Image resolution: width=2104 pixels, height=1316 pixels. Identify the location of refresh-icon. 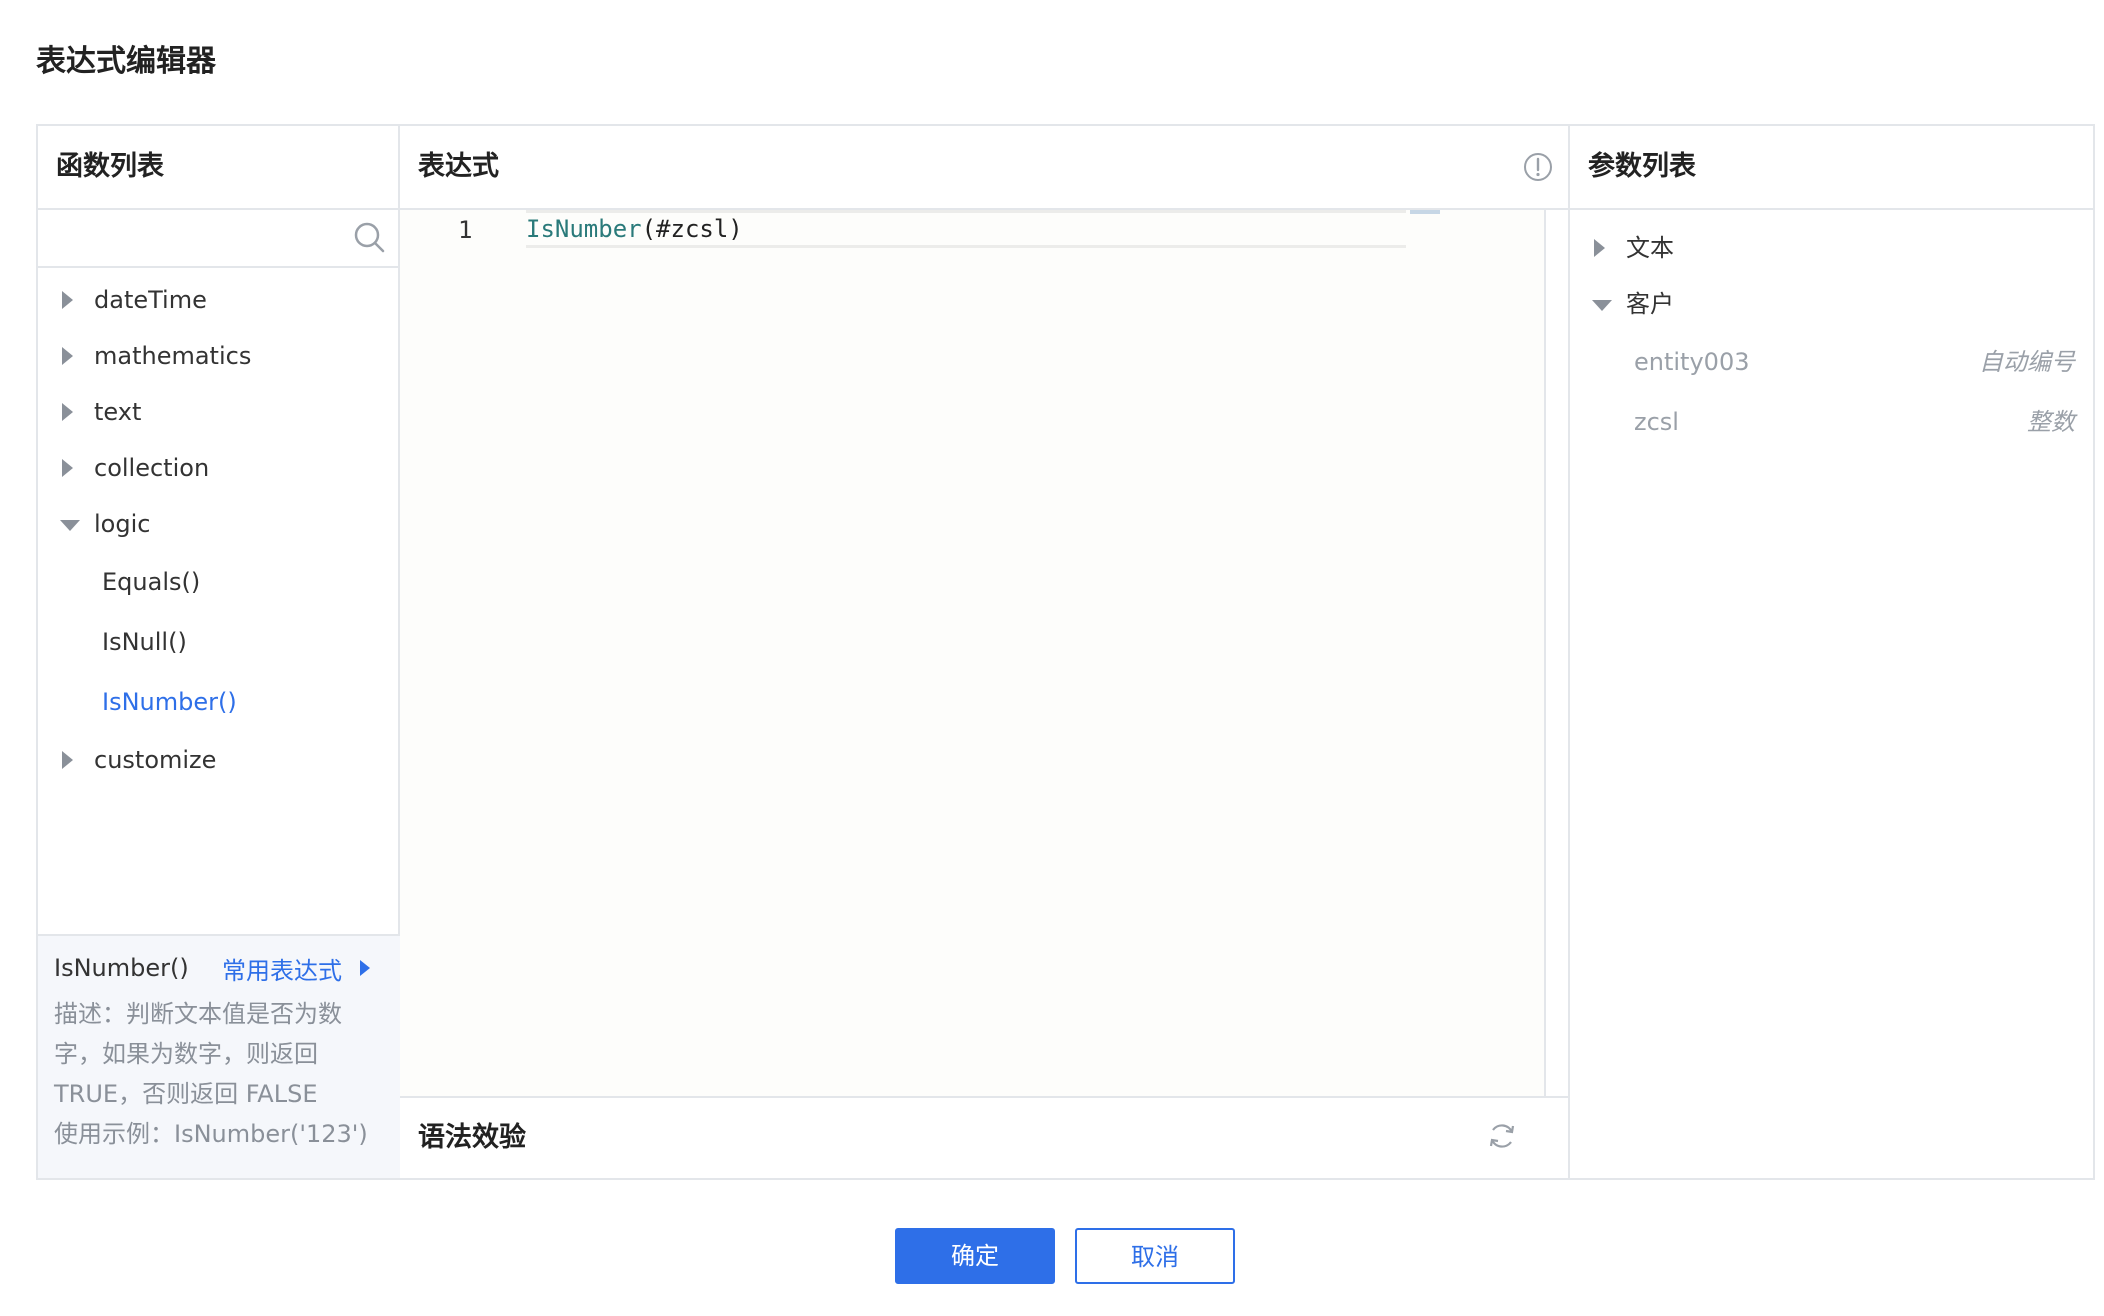
(1502, 1136).